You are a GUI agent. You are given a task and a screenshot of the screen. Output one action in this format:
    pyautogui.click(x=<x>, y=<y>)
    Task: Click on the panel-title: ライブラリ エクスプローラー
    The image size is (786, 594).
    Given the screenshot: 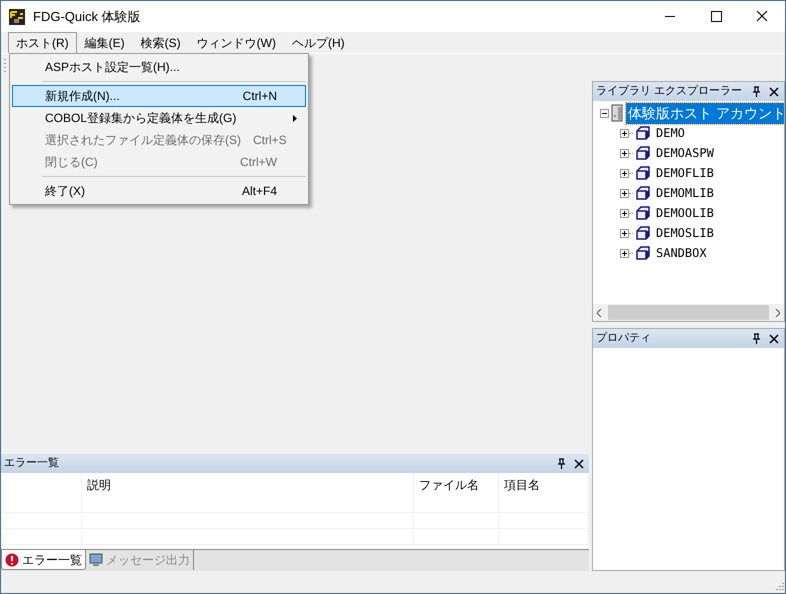 What is the action you would take?
    pyautogui.click(x=670, y=92)
    